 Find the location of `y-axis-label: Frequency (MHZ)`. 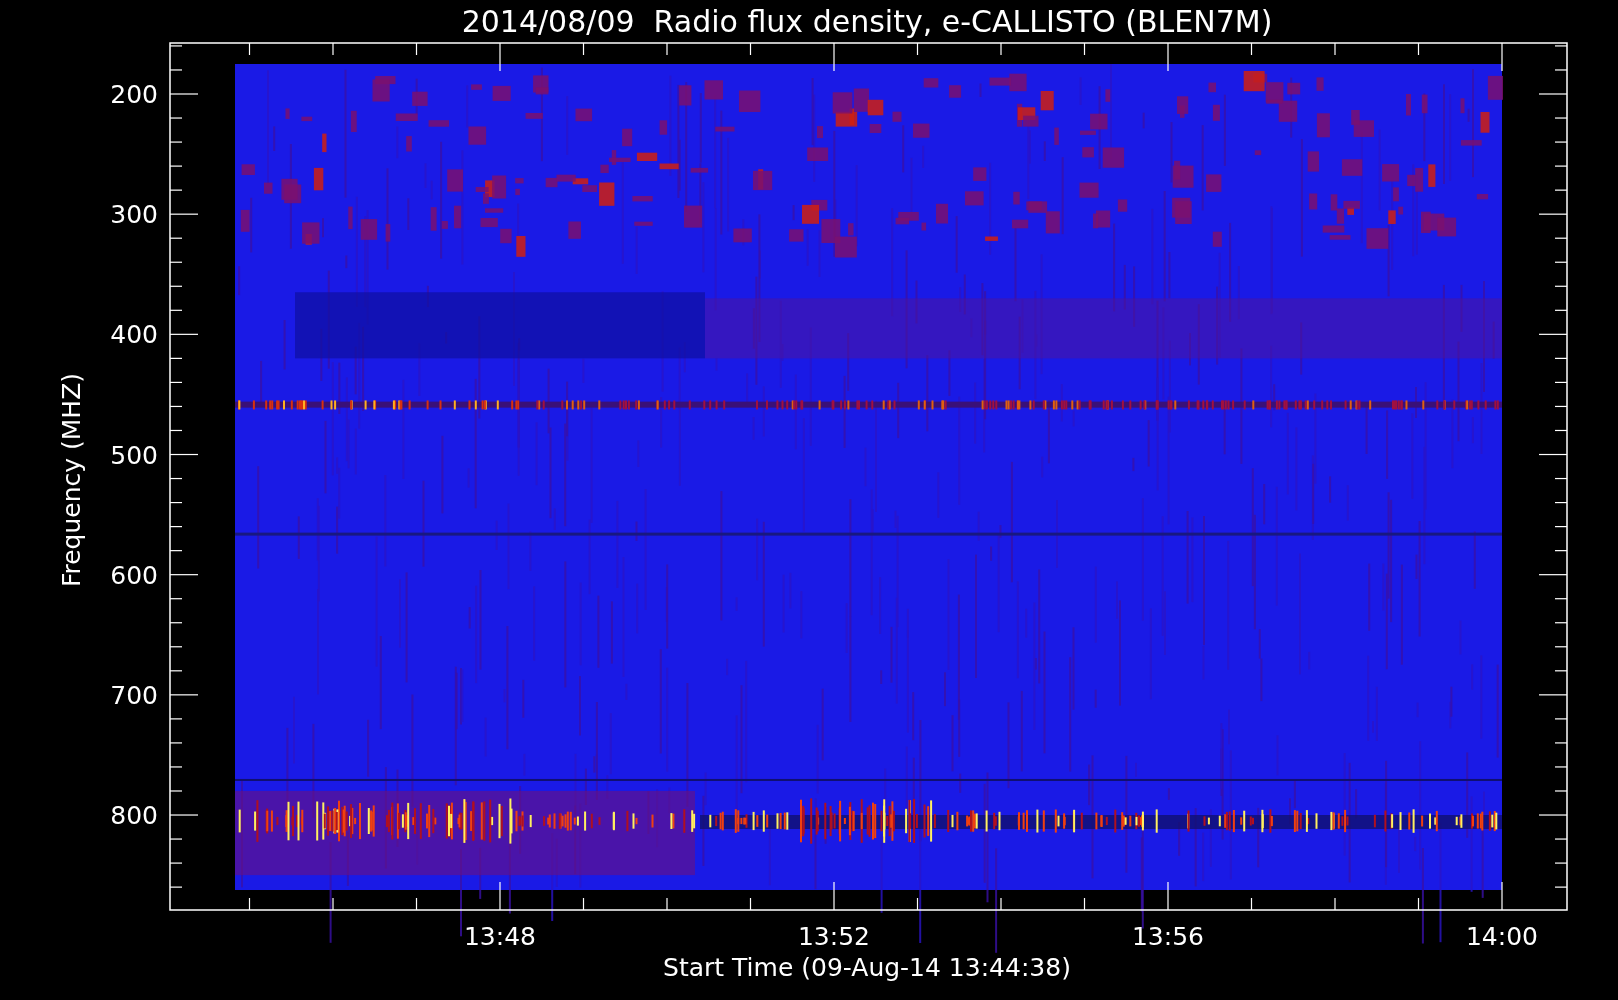

y-axis-label: Frequency (MHZ) is located at coordinates (71, 480).